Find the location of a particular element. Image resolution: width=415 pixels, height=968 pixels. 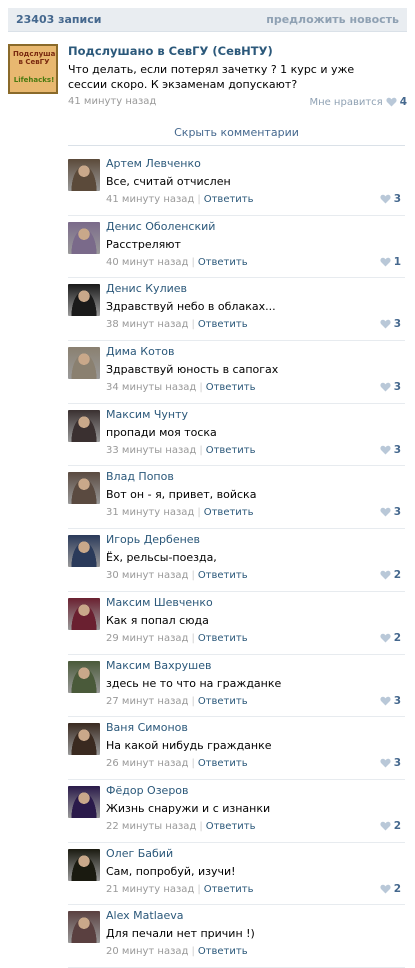

comment-timestamp: 20 минут назад is located at coordinates (147, 951).